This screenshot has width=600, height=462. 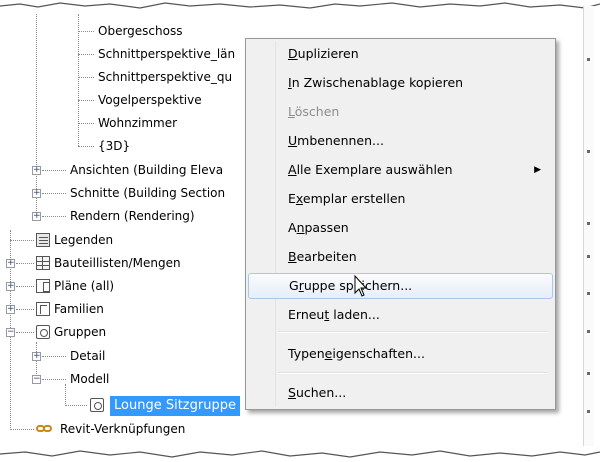 I want to click on tree-item-label: Revit-Verknüpfungen, so click(x=123, y=429).